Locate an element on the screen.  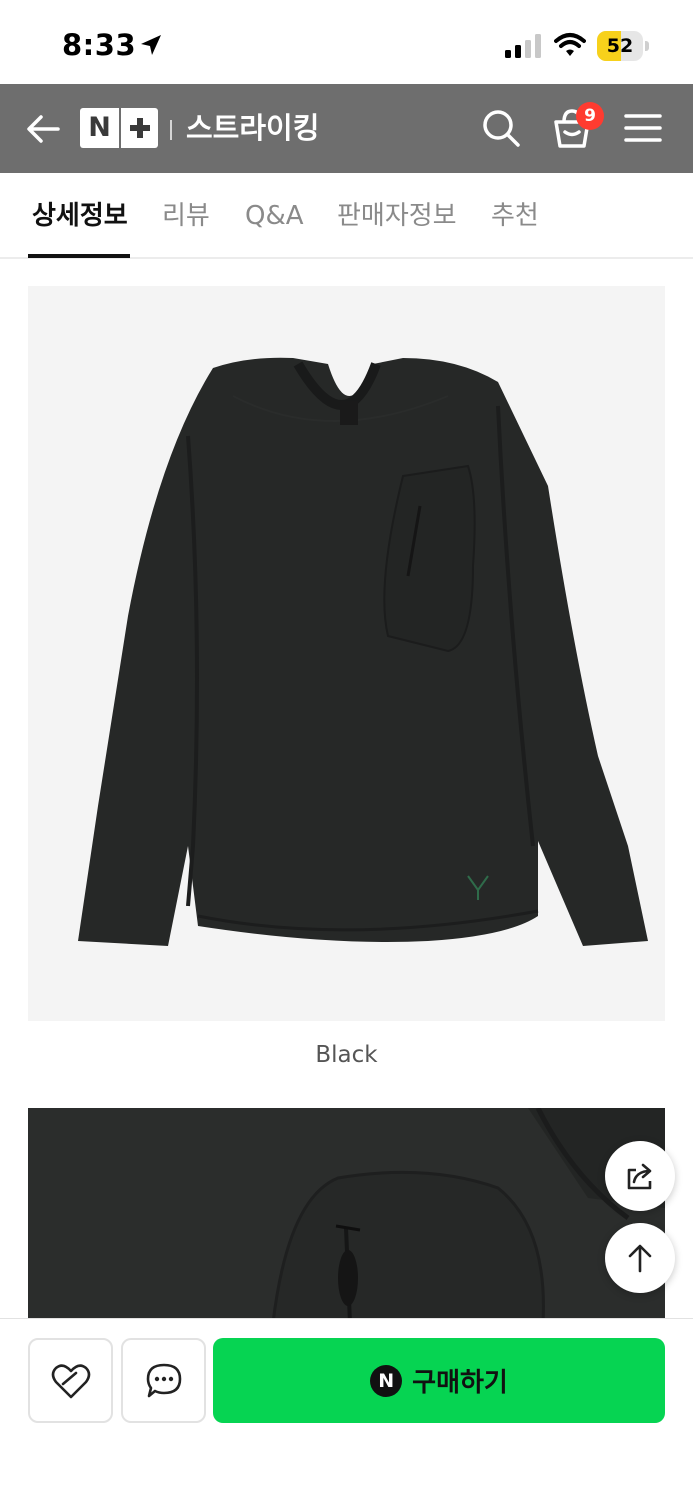
store-name: 스트라이킹 is located at coordinates (252, 128).